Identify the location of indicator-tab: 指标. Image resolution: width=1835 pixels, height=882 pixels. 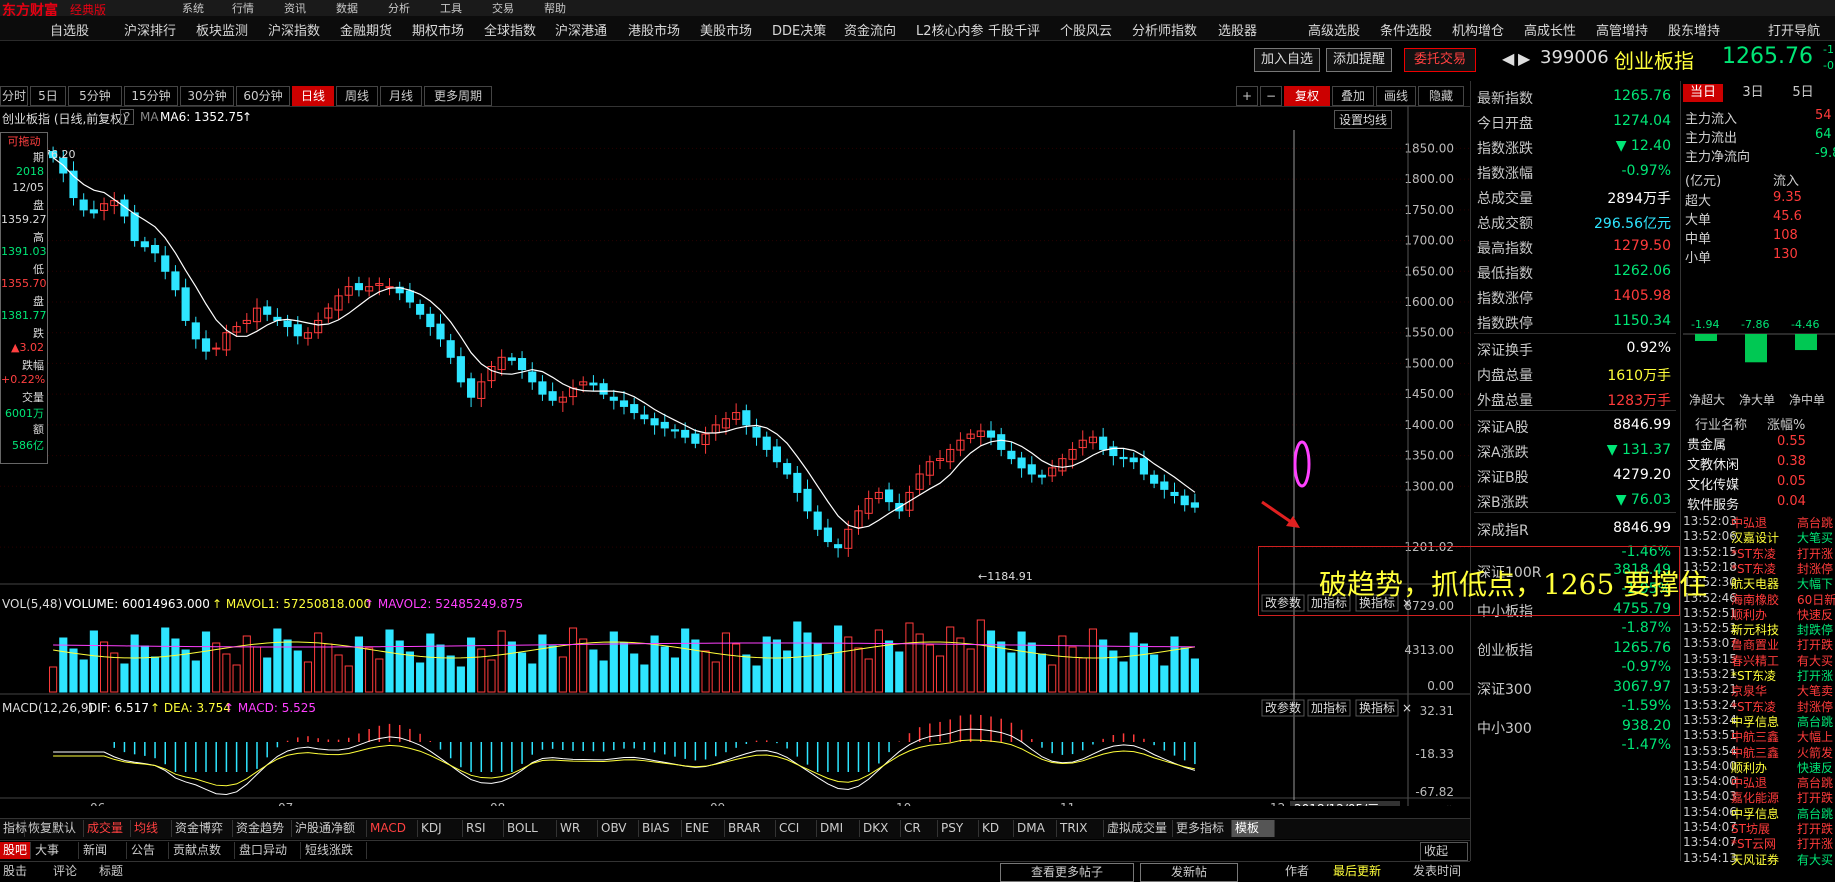
(13, 828).